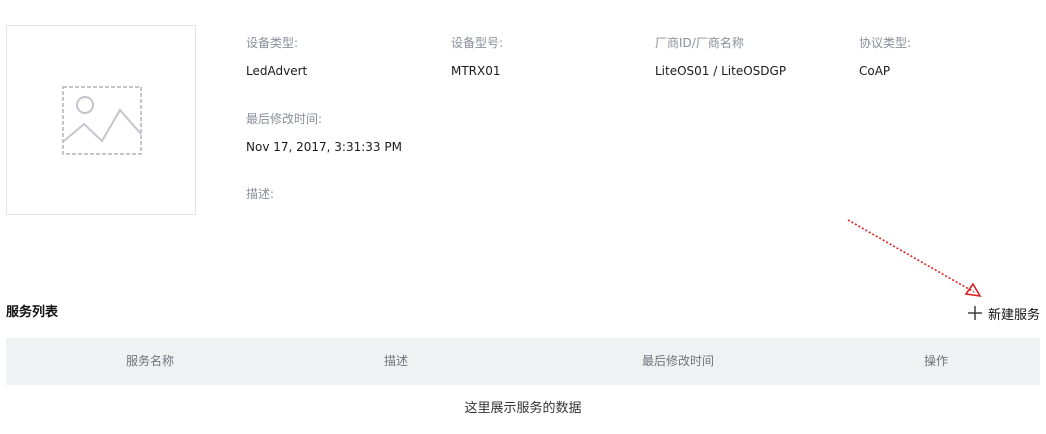 Image resolution: width=1046 pixels, height=434 pixels. What do you see at coordinates (476, 71) in the screenshot?
I see `device-model-value: MTRX01` at bounding box center [476, 71].